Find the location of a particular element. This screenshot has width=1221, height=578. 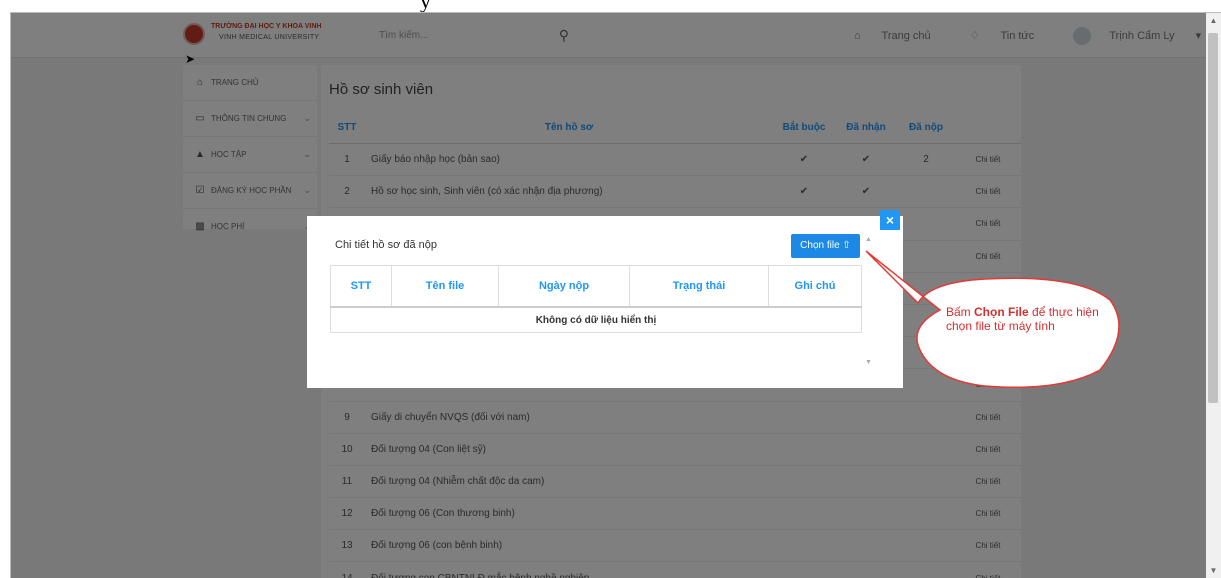

choose-file-button: Chọn file ⇧ is located at coordinates (825, 246).